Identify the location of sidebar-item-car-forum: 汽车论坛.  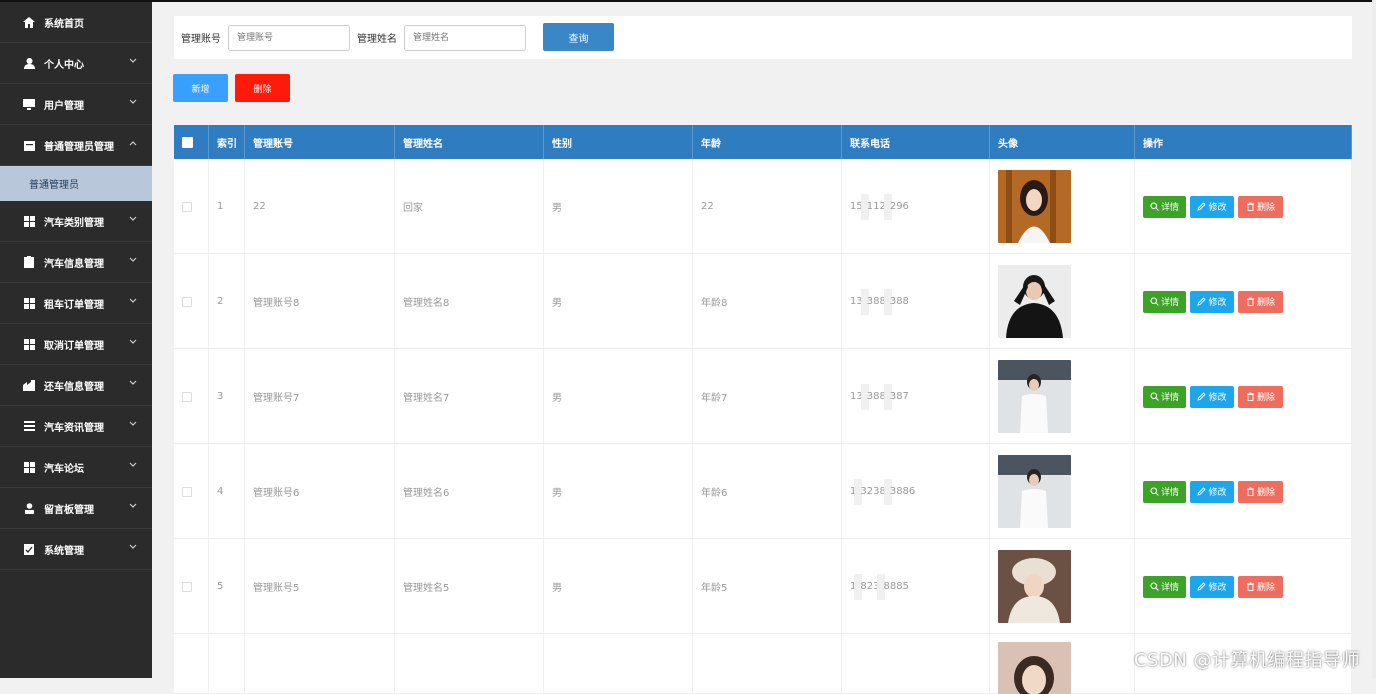
(76, 467).